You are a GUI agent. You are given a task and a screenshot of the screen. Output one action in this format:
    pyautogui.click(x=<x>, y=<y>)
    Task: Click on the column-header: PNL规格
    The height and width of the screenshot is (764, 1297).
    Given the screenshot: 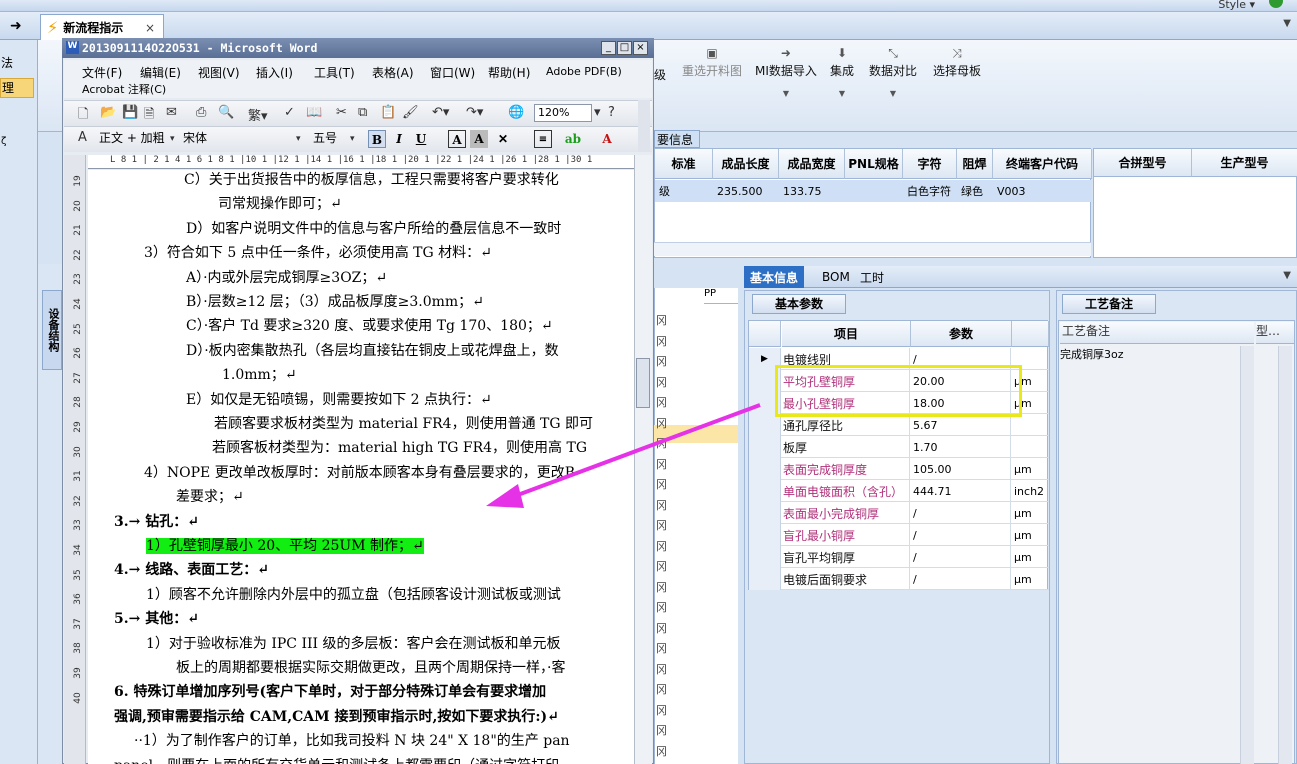 What is the action you would take?
    pyautogui.click(x=874, y=164)
    